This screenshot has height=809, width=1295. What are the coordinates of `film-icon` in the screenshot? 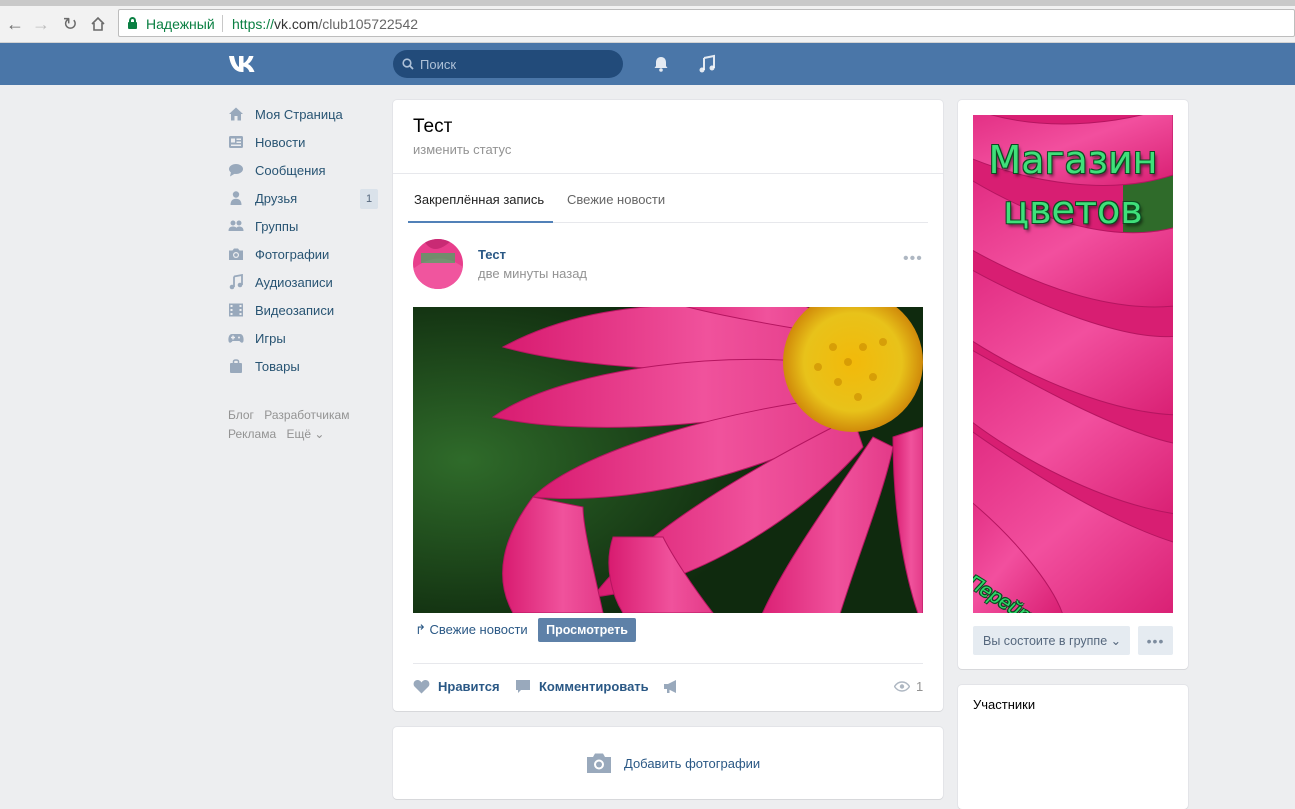 It's located at (236, 310).